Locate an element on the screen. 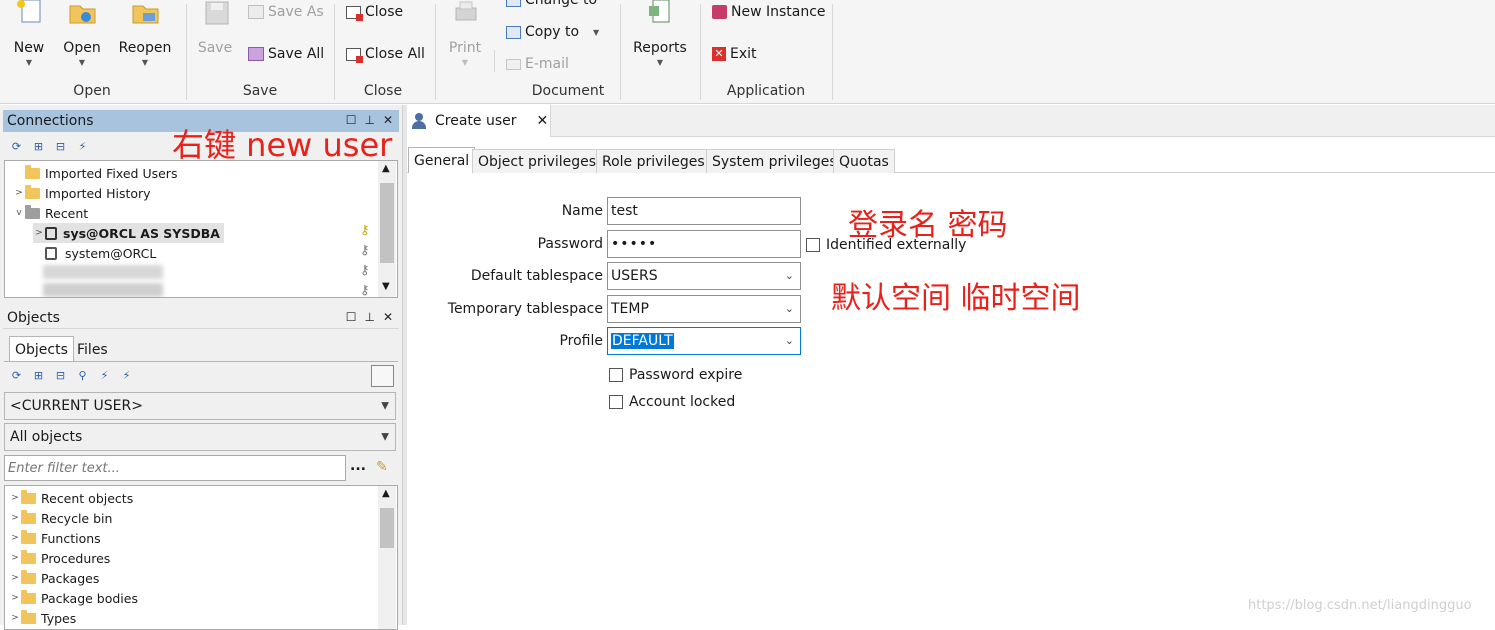 Image resolution: width=1495 pixels, height=630 pixels. new-object-icon: ✎ is located at coordinates (382, 467).